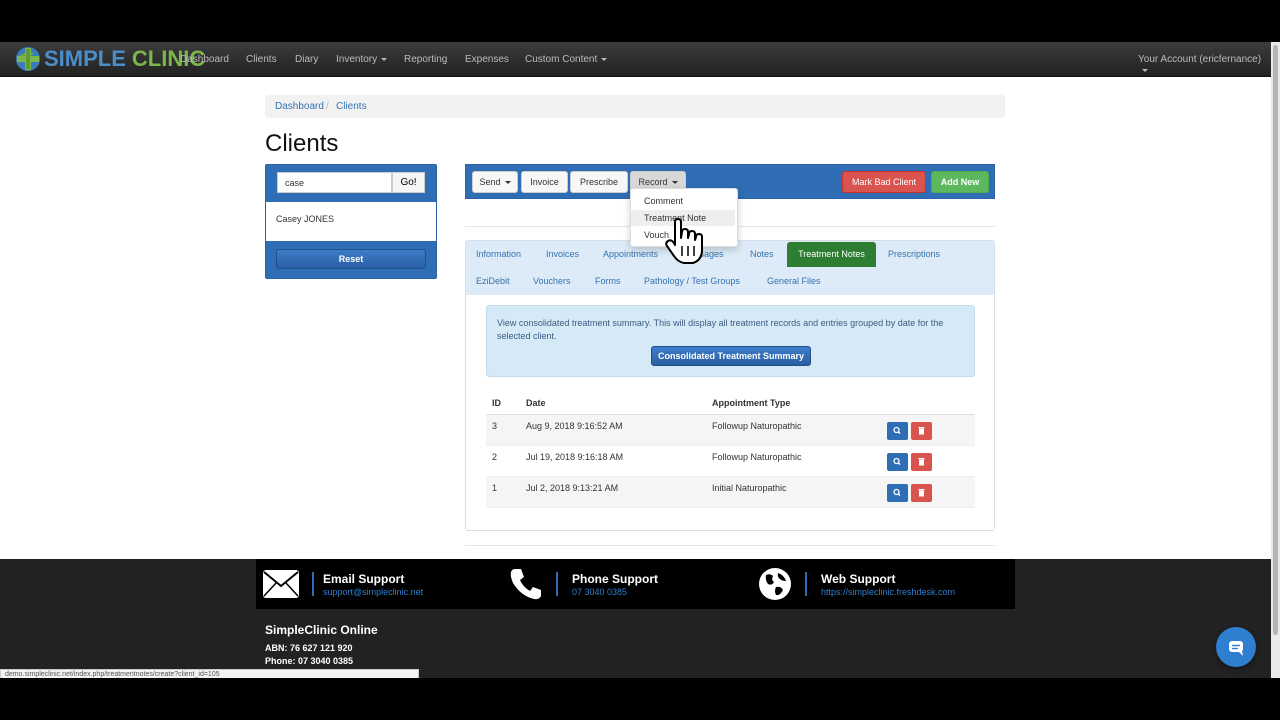  What do you see at coordinates (351, 259) in the screenshot?
I see `reset-button: Reset` at bounding box center [351, 259].